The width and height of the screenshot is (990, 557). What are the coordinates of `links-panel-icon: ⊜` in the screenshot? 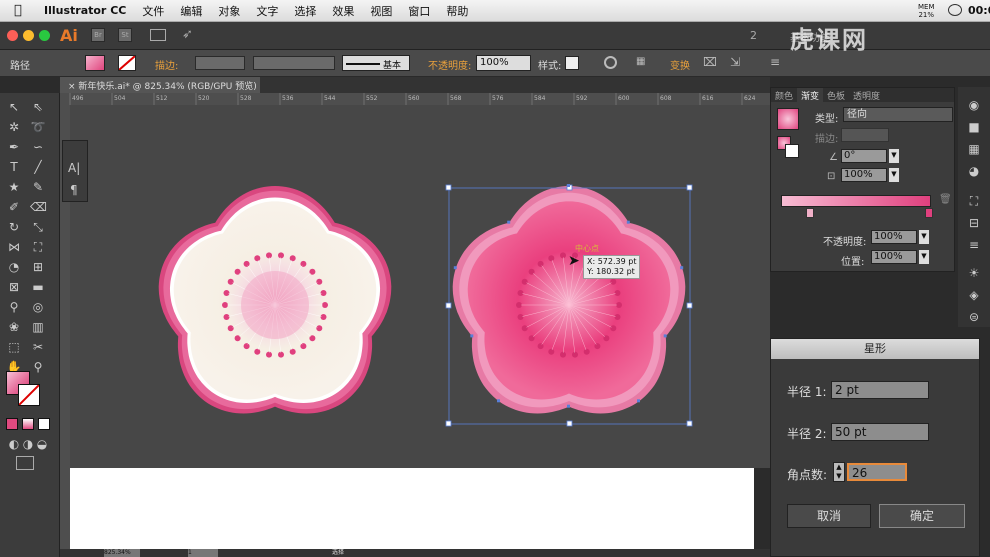 It's located at (974, 317).